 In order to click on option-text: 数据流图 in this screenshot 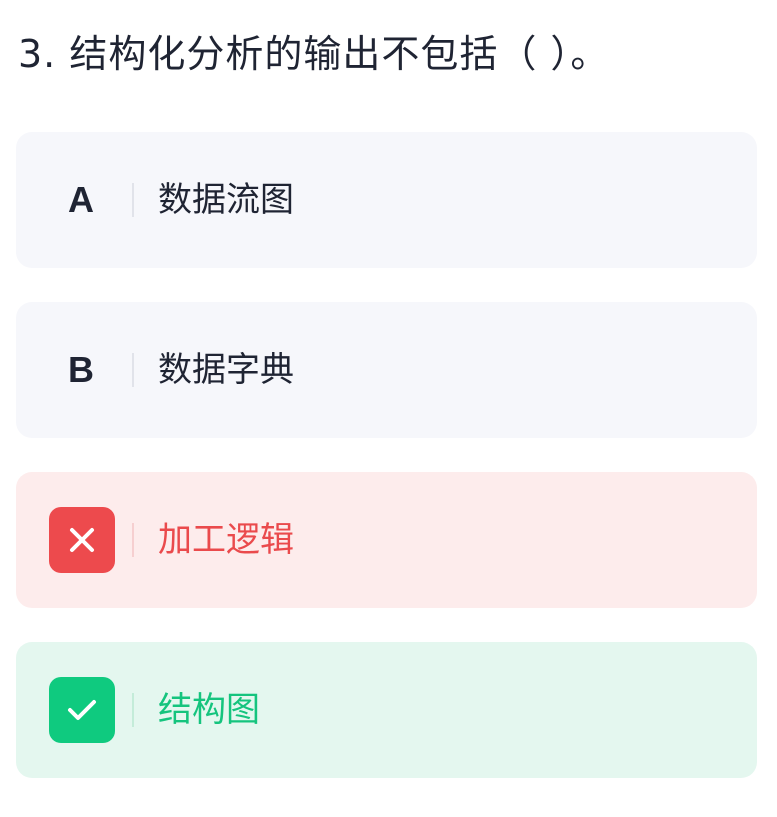, I will do `click(226, 200)`.